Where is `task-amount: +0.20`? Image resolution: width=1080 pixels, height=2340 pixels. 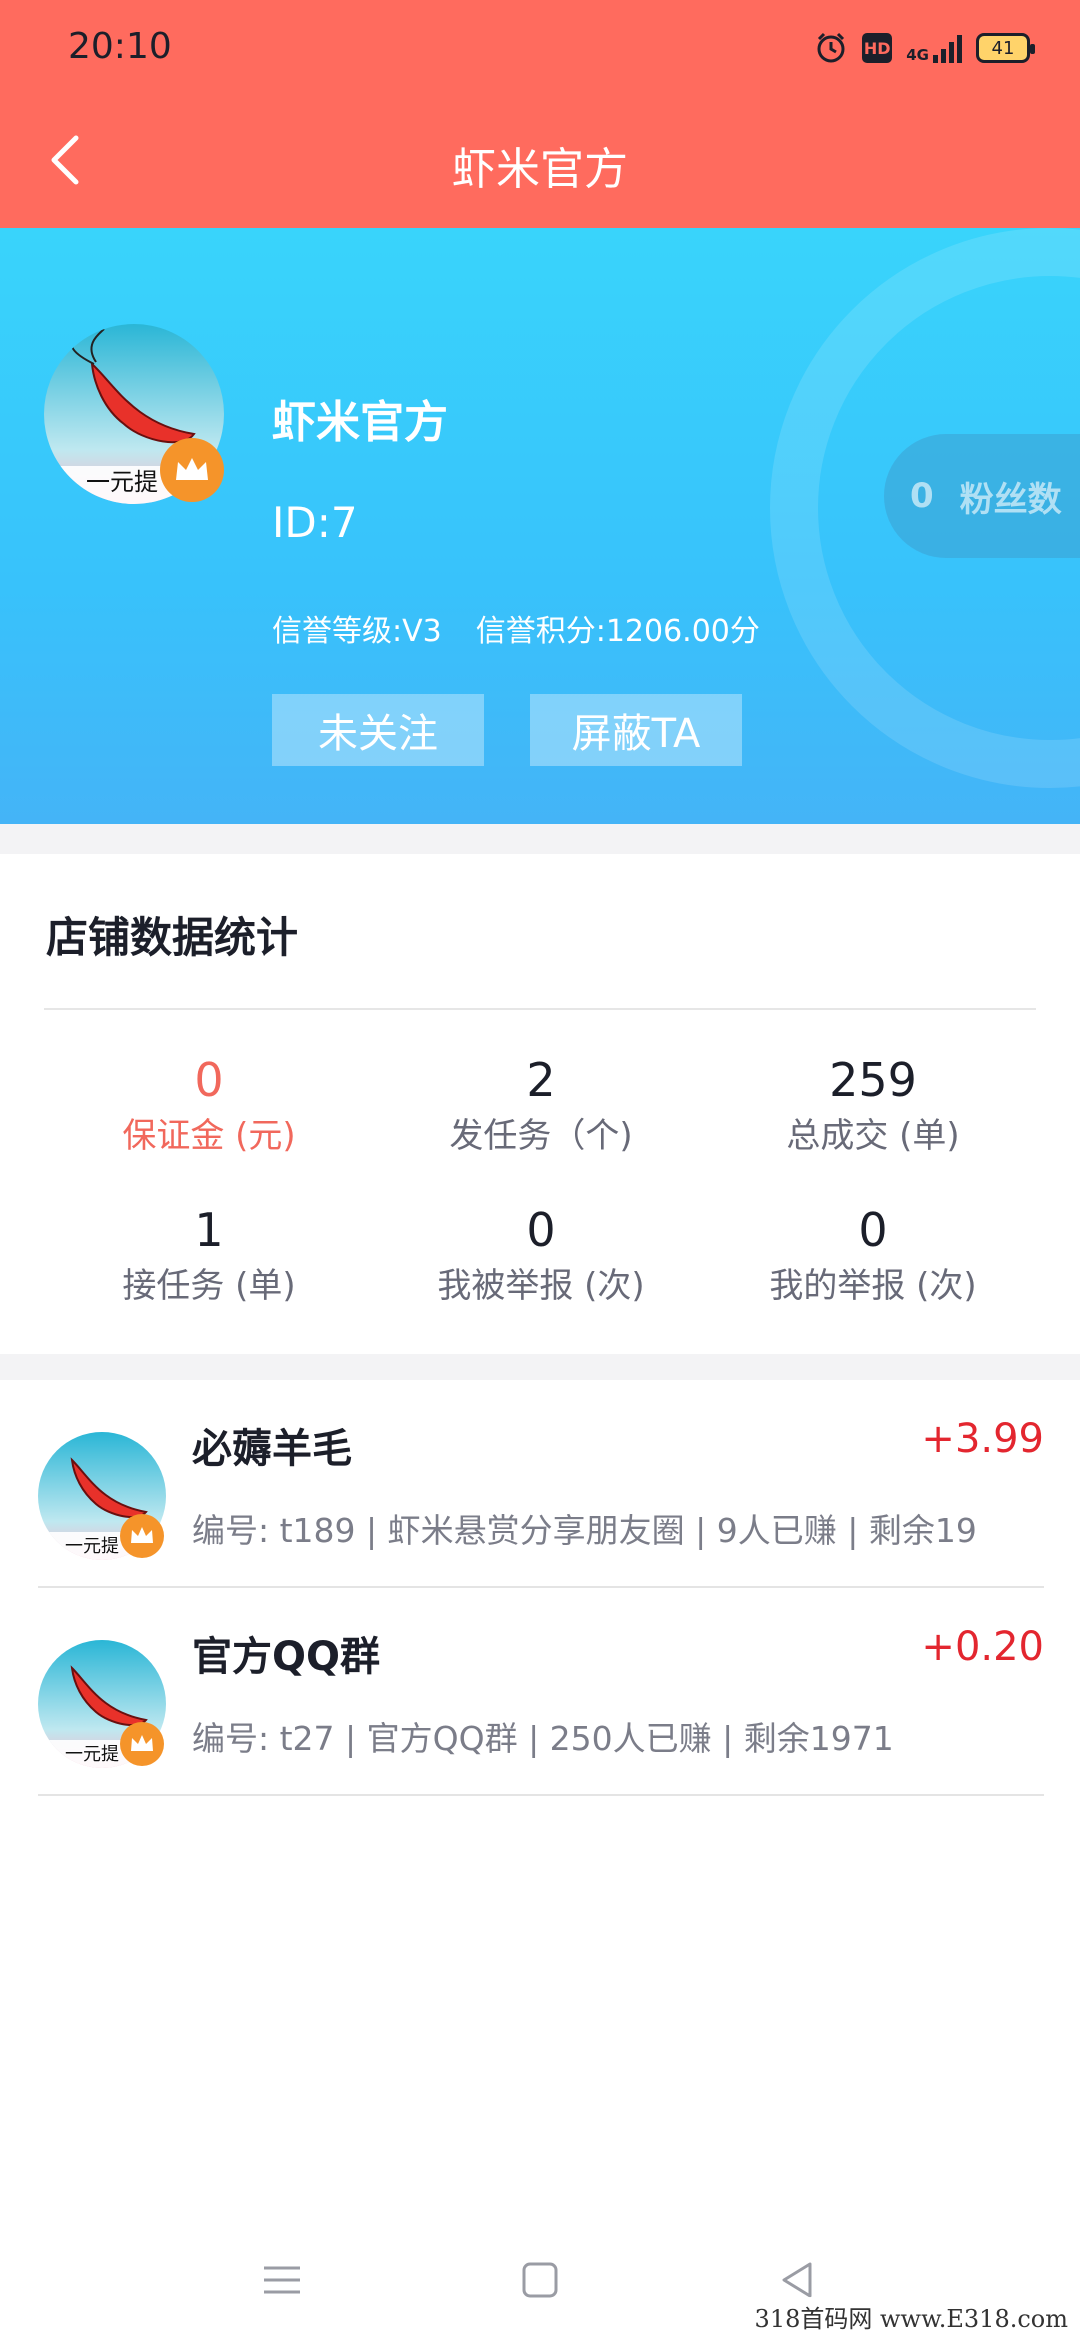
task-amount: +0.20 is located at coordinates (982, 1647).